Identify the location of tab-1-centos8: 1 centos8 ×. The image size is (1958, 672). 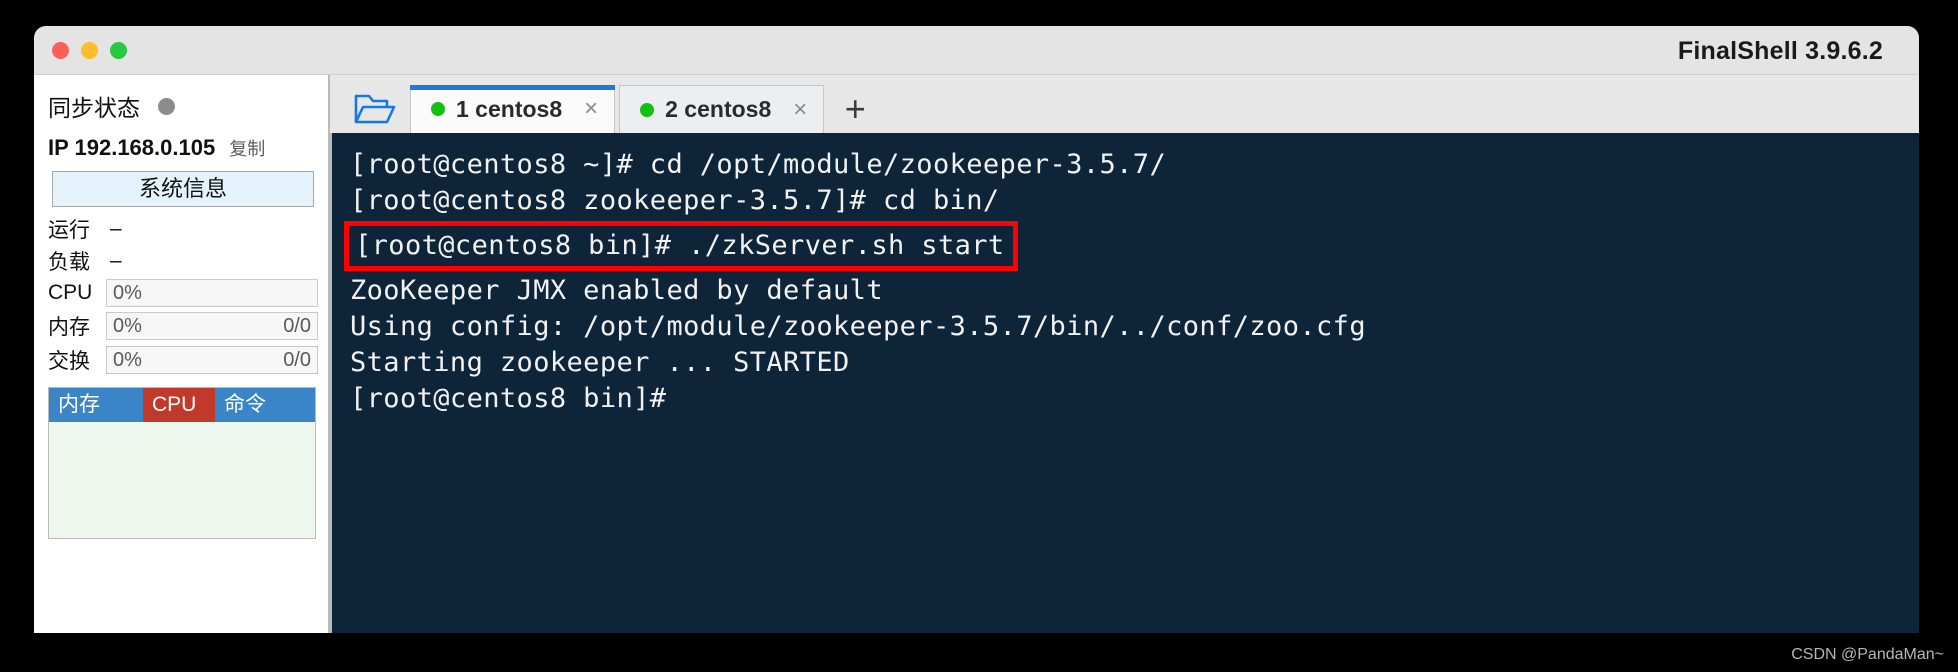
(513, 109).